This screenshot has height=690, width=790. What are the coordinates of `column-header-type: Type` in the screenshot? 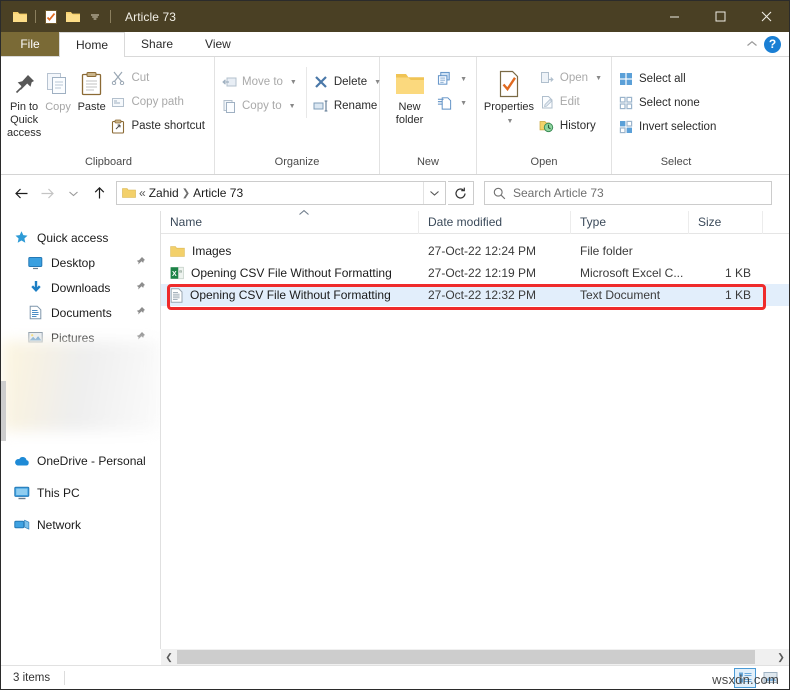 It's located at (630, 222).